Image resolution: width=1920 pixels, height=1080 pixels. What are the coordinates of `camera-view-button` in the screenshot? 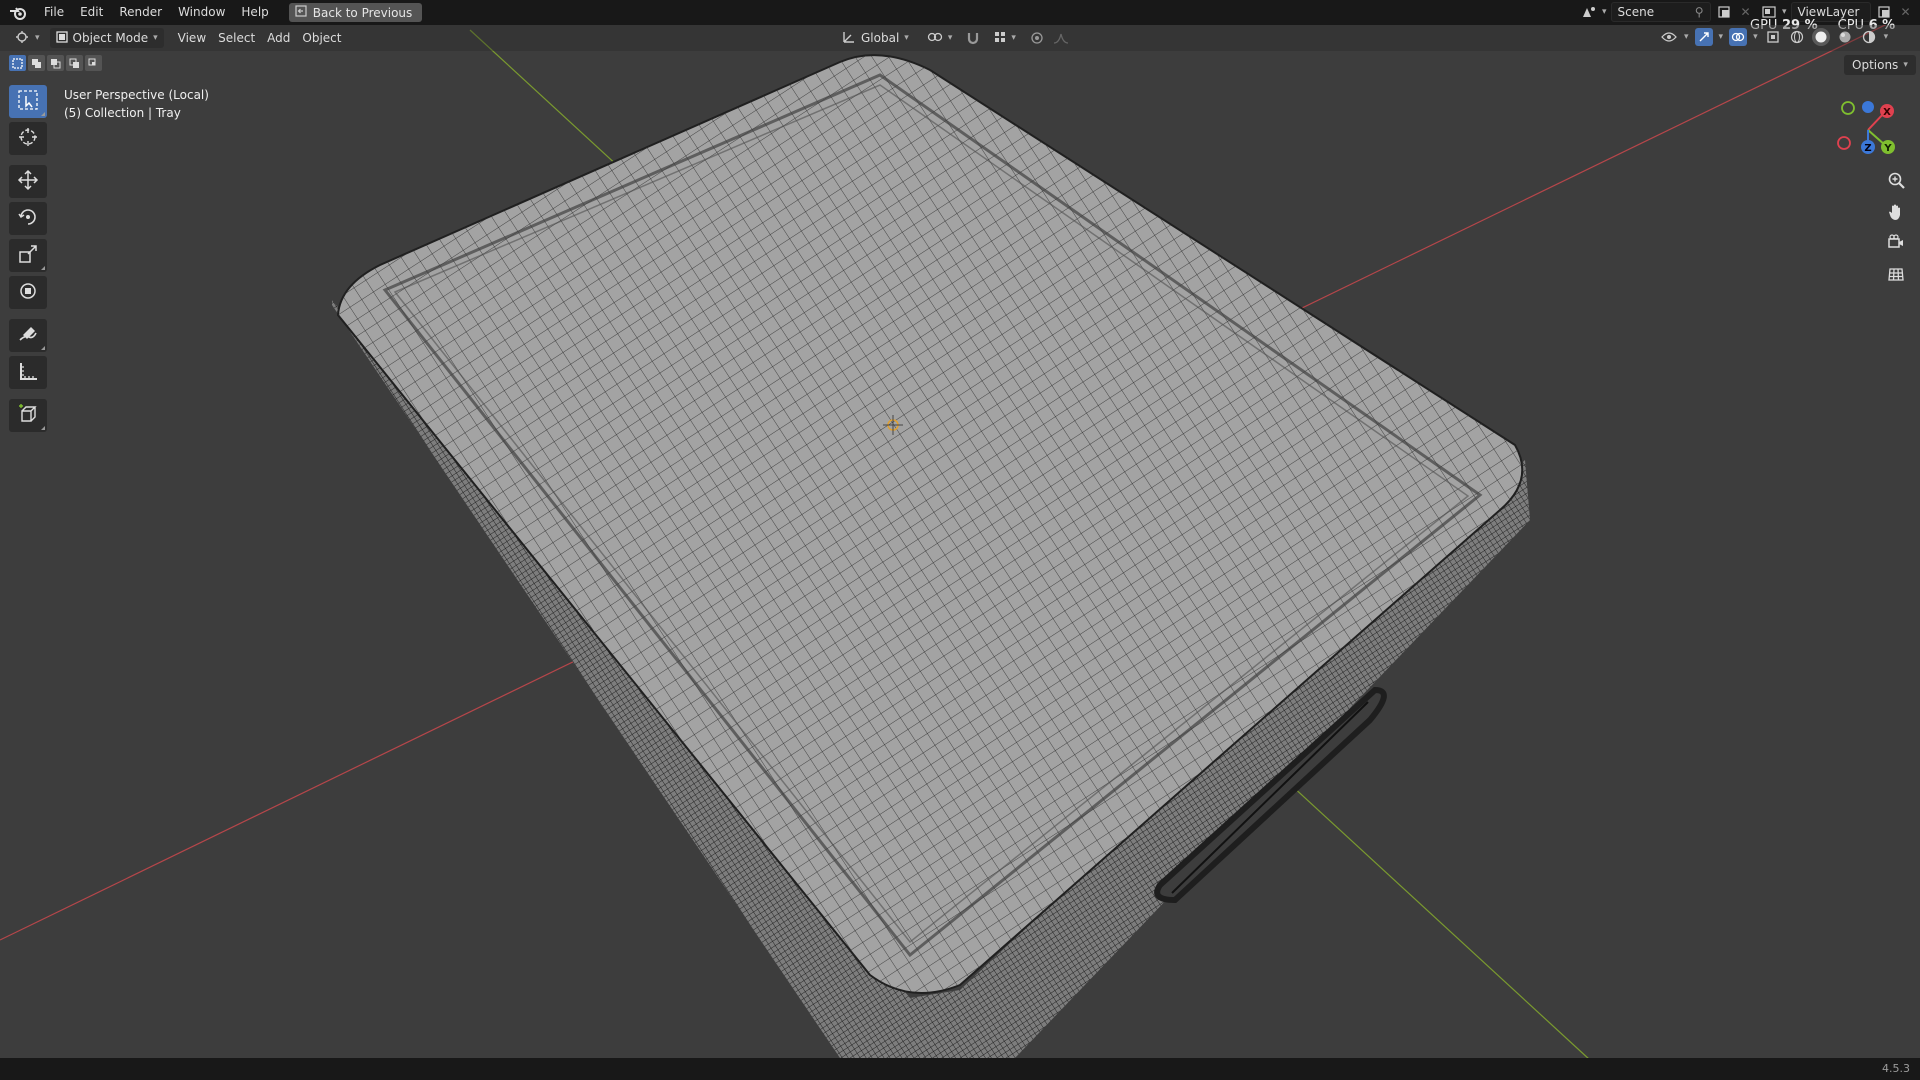 It's located at (1896, 244).